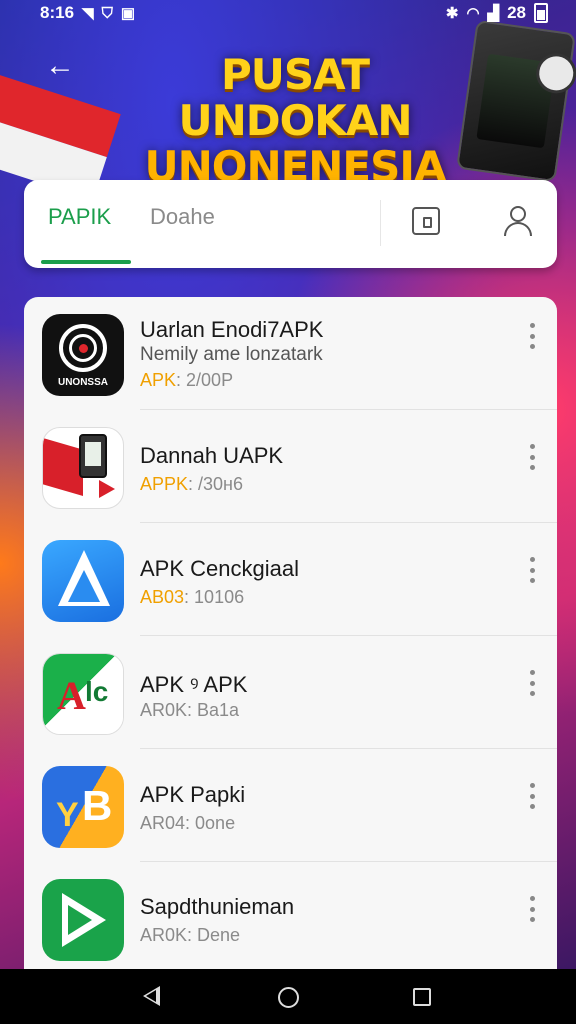 The height and width of the screenshot is (1024, 576). I want to click on app-tag: APK, so click(158, 380).